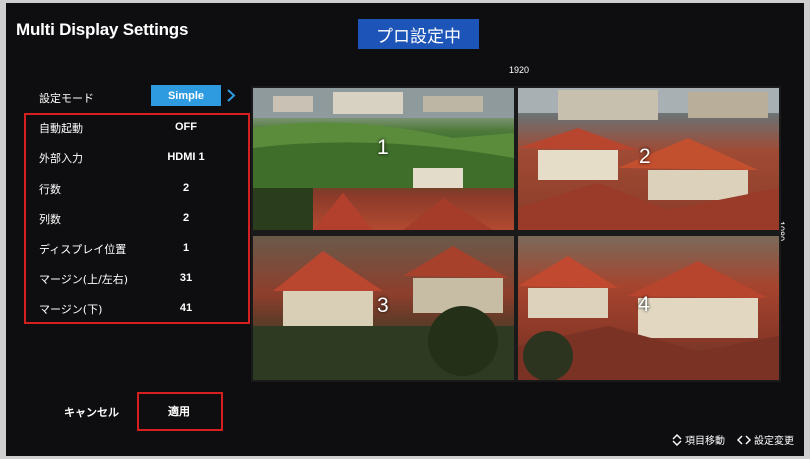  I want to click on display-position-value: 1, so click(186, 248).